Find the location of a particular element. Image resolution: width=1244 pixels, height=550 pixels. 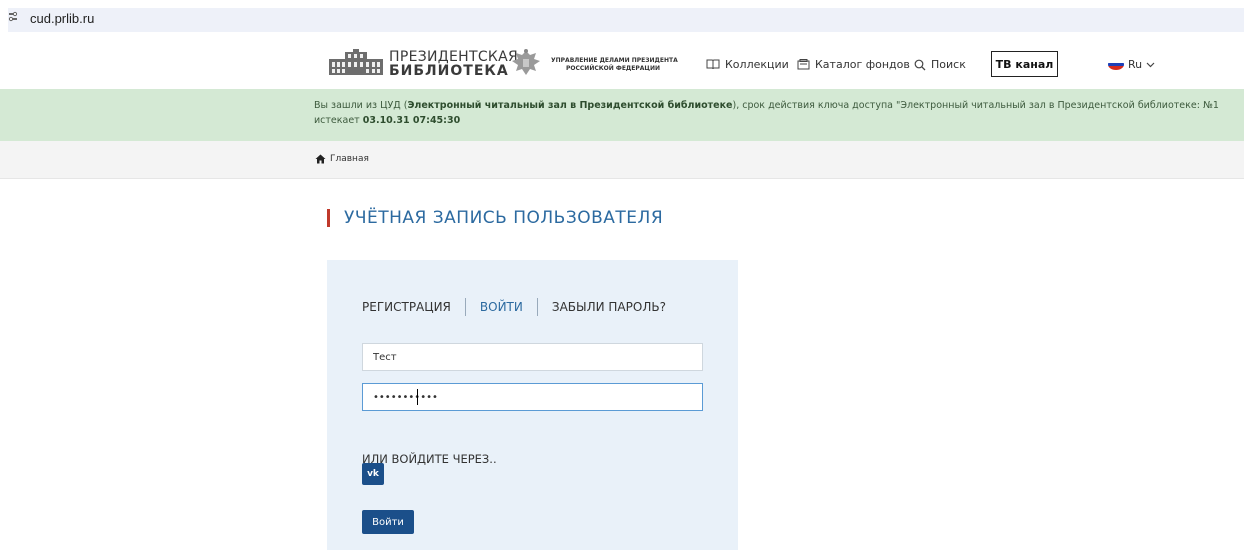

tab-login: ВОЙТИ is located at coordinates (501, 307).